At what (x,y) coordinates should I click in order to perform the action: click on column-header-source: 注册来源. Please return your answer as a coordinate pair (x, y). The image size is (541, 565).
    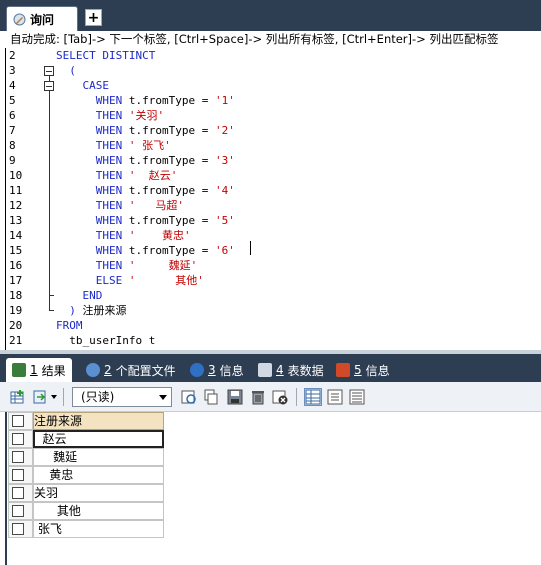
    Looking at the image, I should click on (98, 421).